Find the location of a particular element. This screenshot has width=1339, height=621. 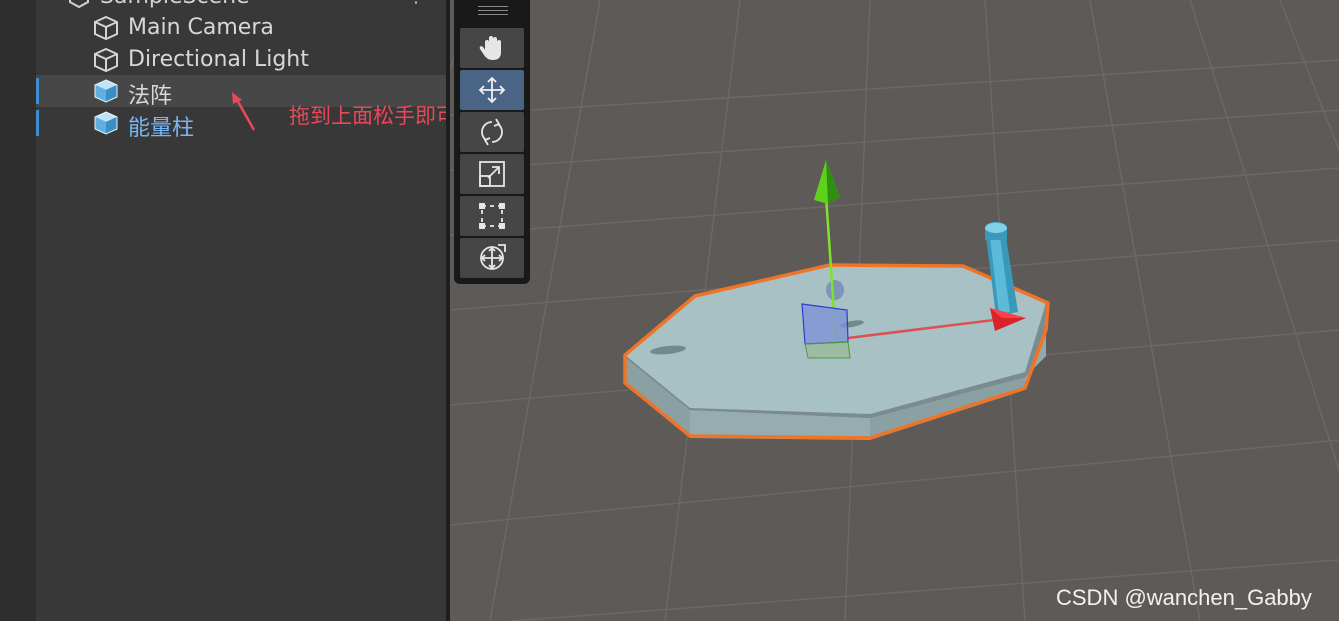

transform-tool-button is located at coordinates (492, 258).